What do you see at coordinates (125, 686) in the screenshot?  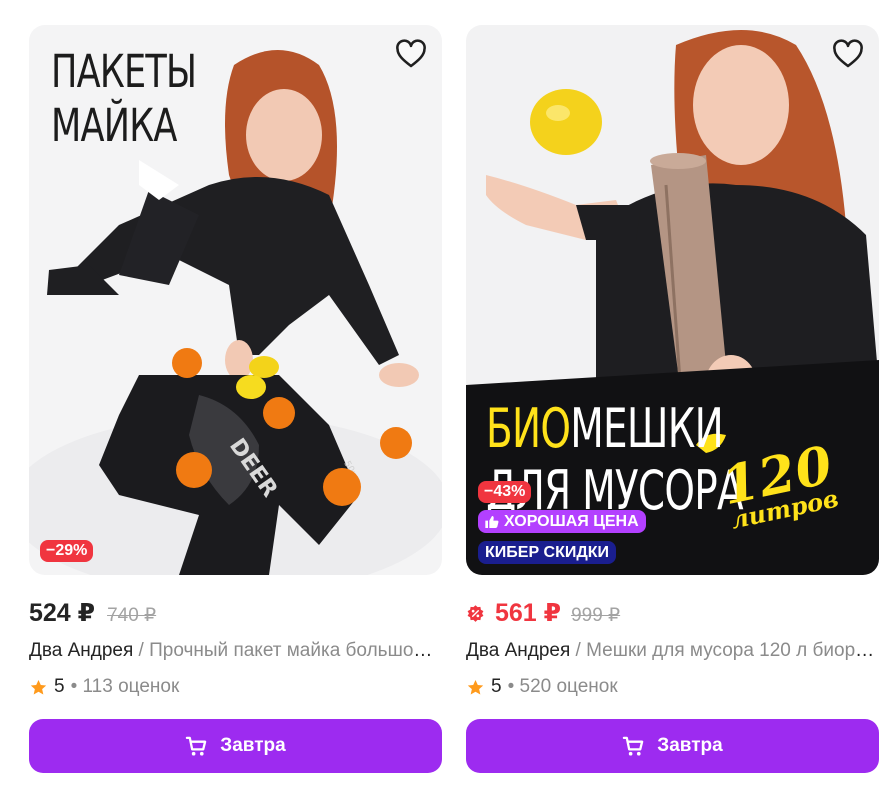 I see `reviews-count: • 113 оценок` at bounding box center [125, 686].